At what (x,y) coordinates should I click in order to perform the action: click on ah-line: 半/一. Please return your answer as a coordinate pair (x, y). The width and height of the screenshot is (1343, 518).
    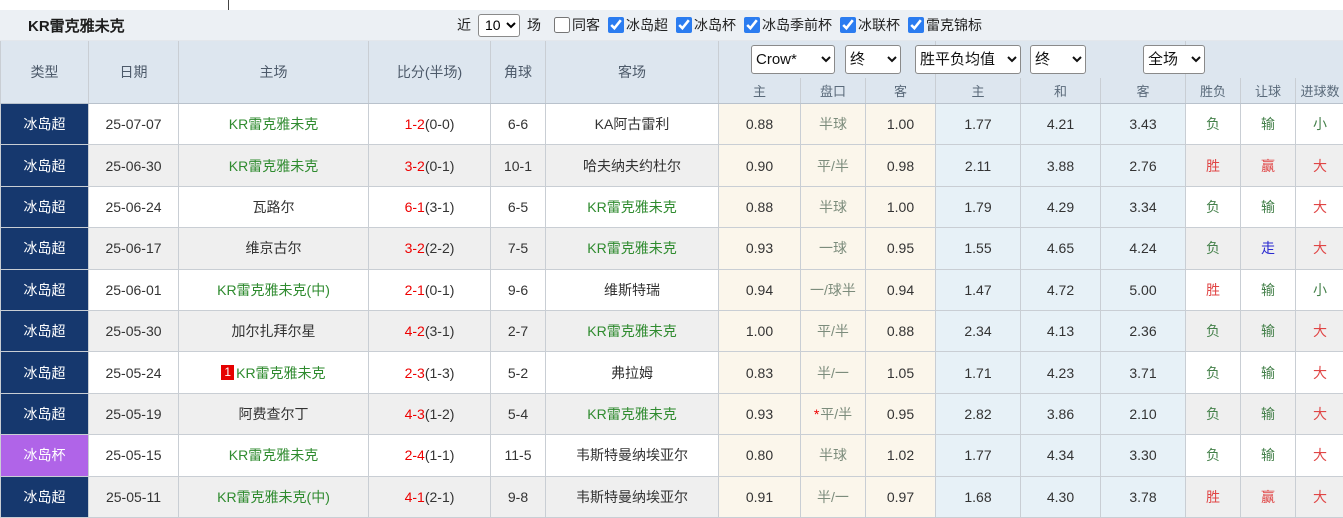
    Looking at the image, I should click on (833, 497).